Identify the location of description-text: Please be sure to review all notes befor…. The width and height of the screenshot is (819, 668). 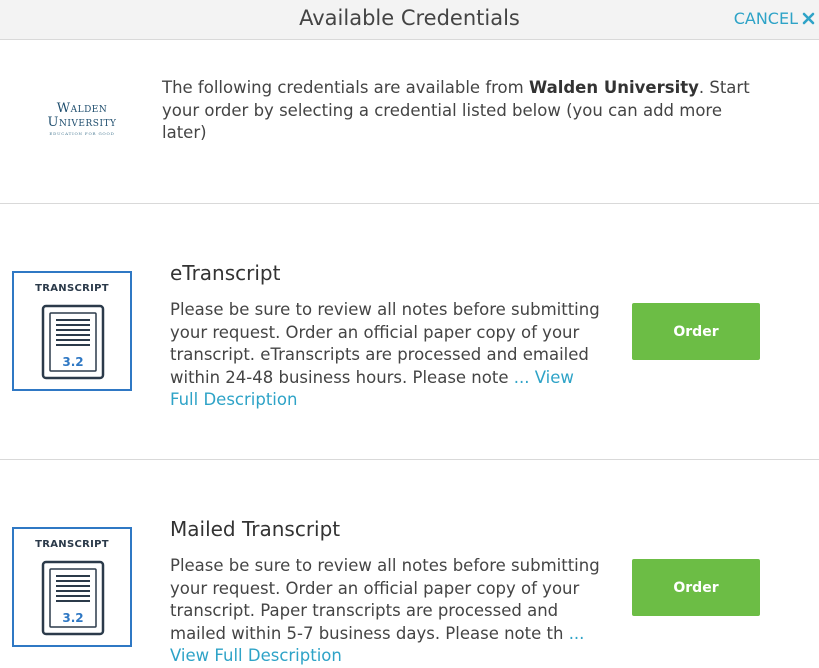
(385, 599).